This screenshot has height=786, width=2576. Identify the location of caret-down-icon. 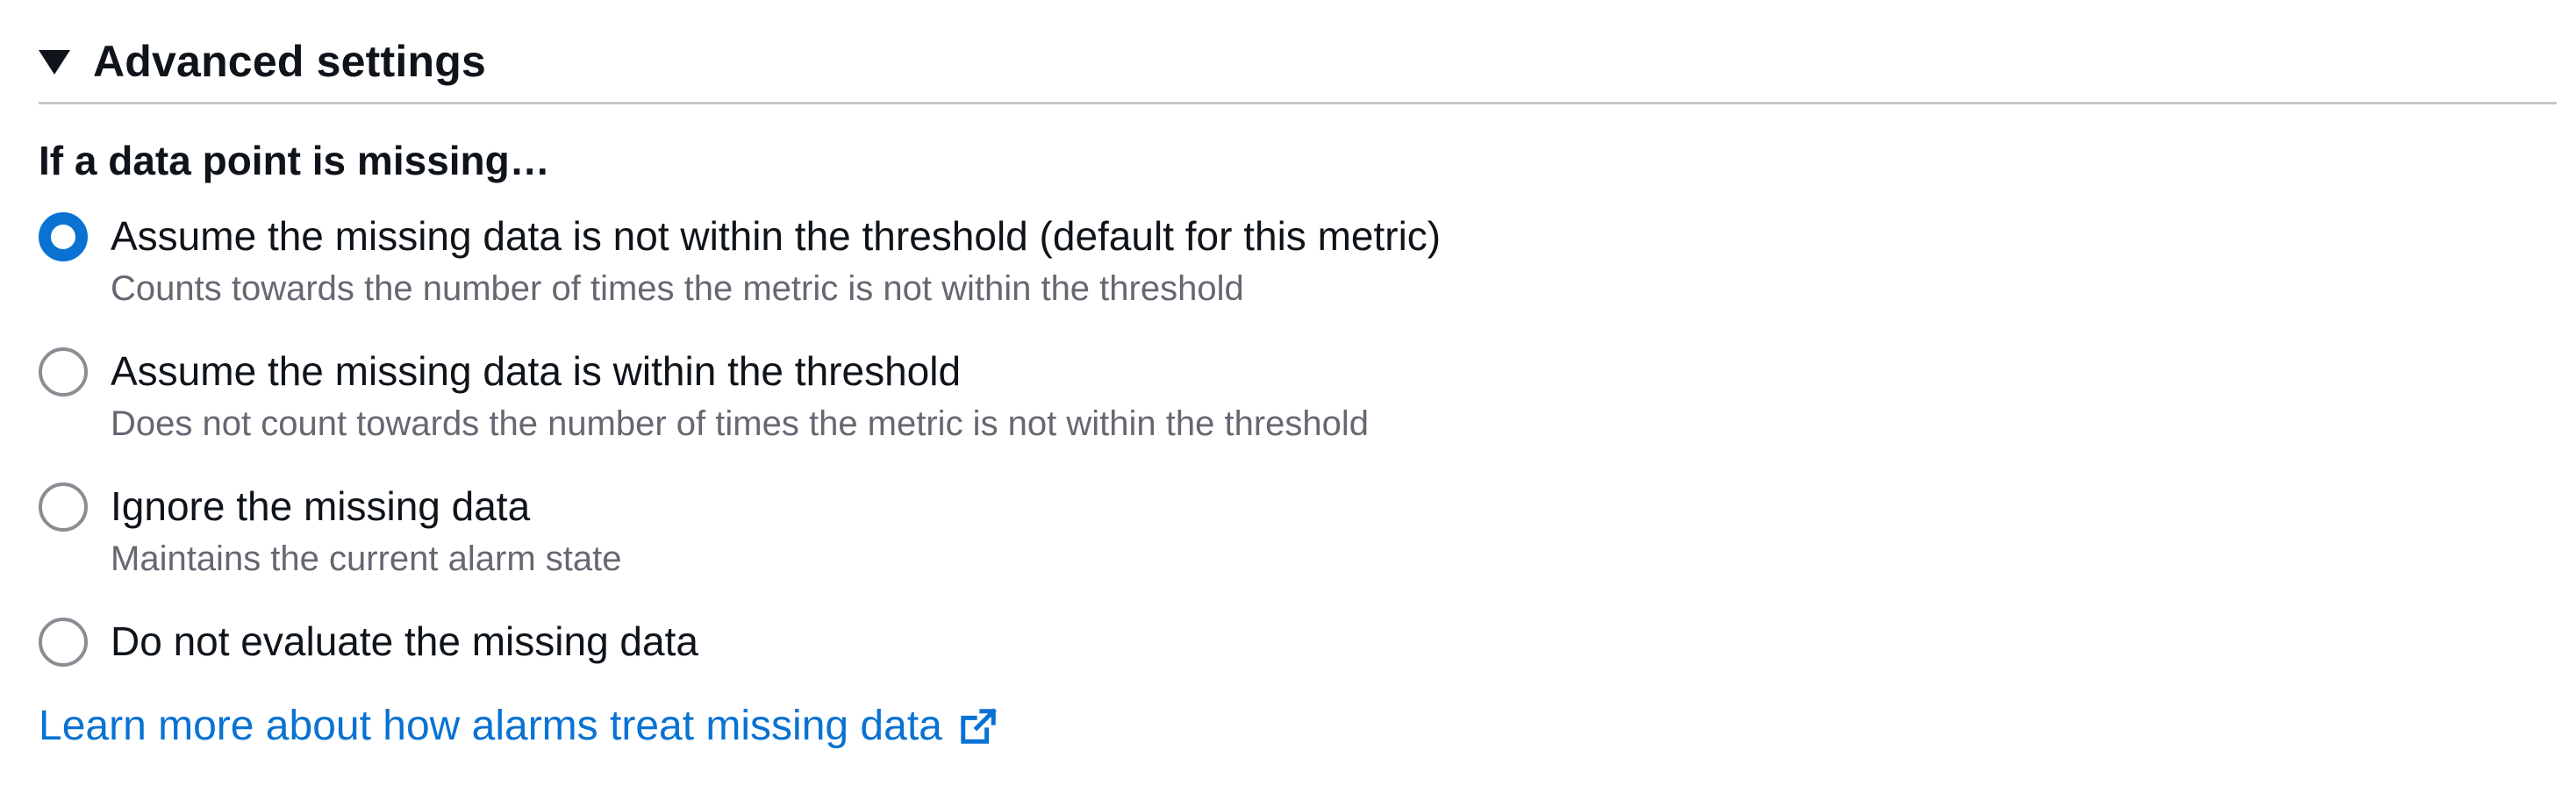
(54, 62).